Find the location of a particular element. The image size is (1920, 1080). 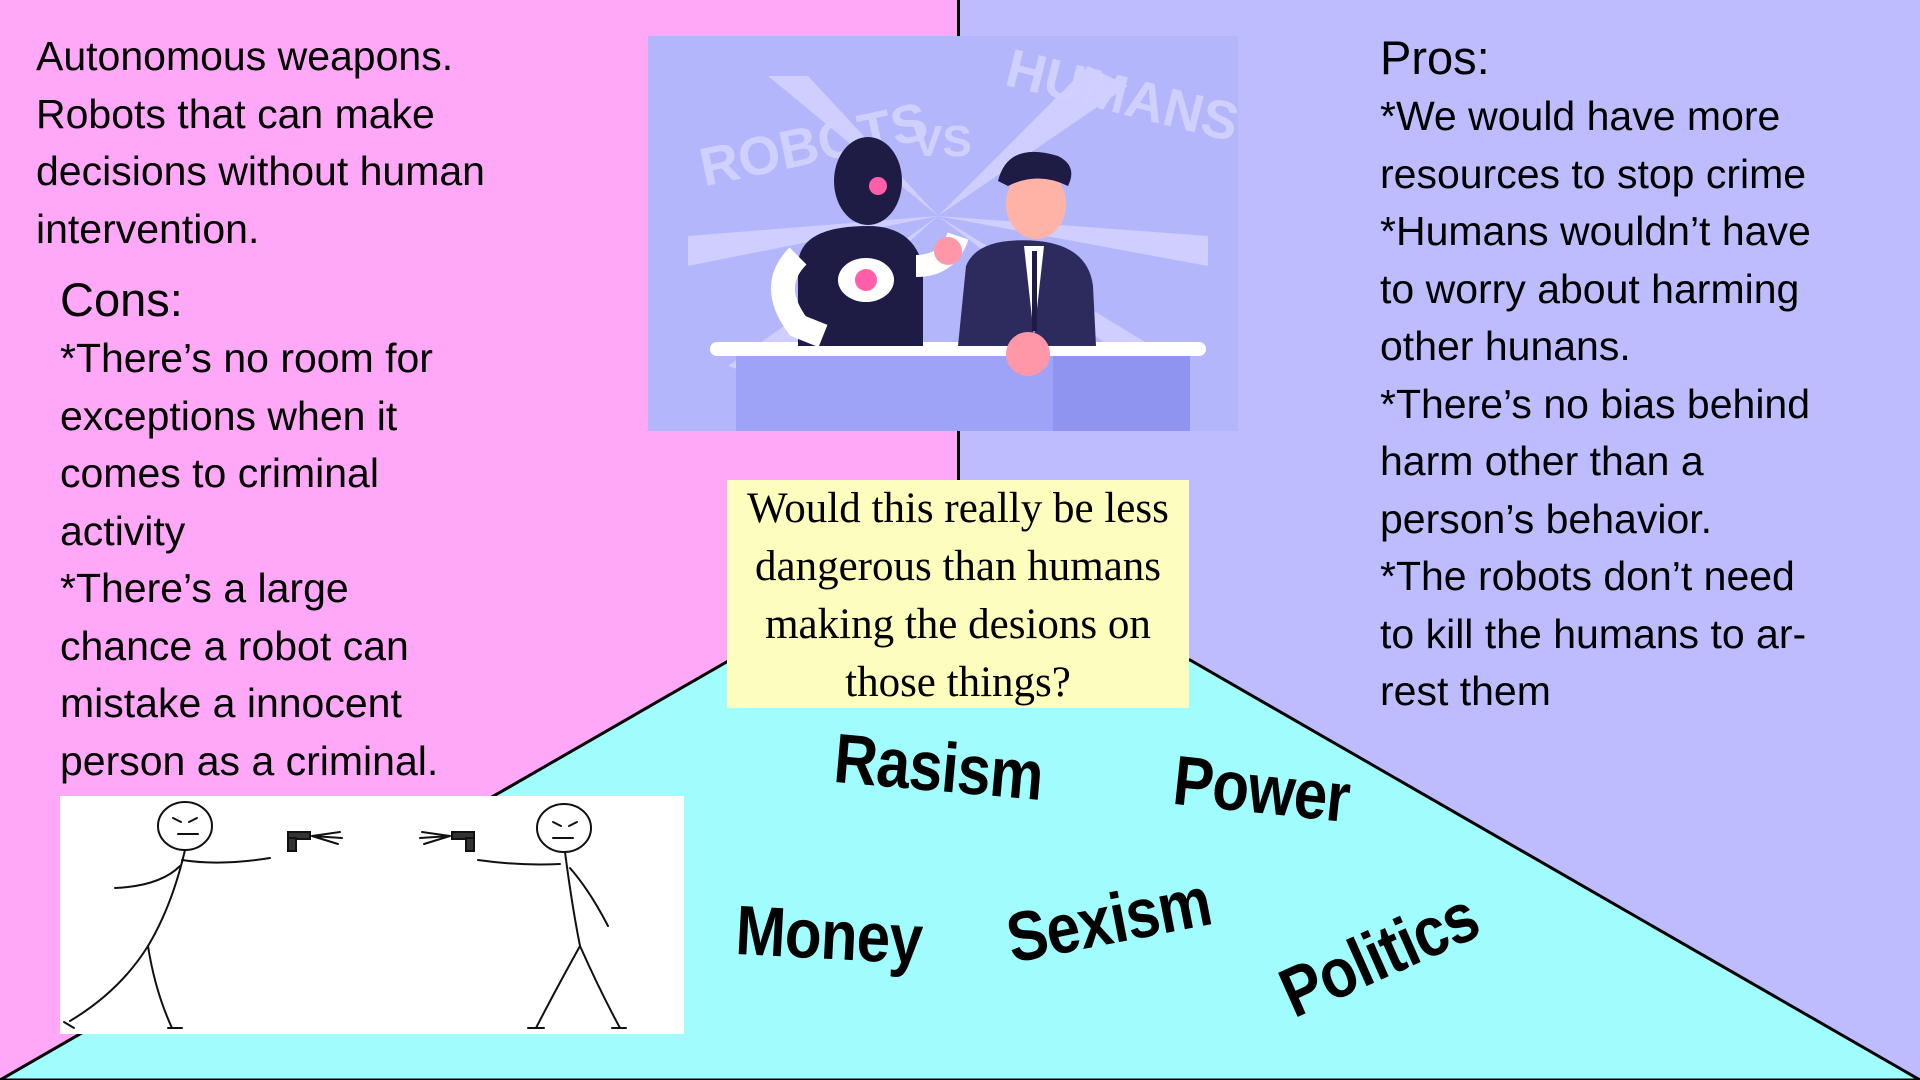

intro-line: decisions without human is located at coordinates (260, 171).